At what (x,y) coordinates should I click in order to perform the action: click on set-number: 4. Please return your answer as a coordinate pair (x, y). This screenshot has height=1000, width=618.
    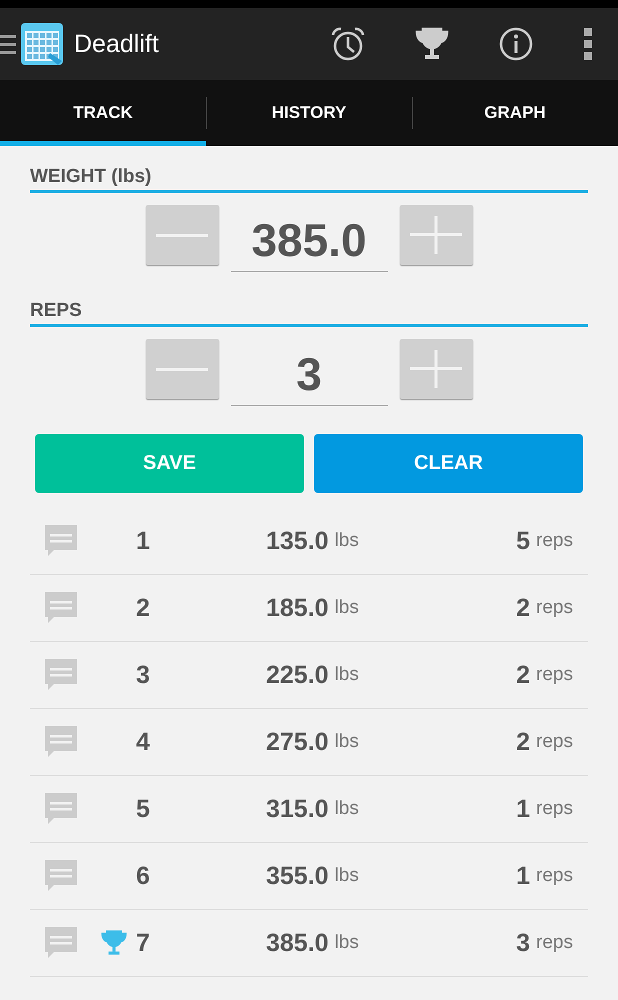
    Looking at the image, I should click on (143, 742).